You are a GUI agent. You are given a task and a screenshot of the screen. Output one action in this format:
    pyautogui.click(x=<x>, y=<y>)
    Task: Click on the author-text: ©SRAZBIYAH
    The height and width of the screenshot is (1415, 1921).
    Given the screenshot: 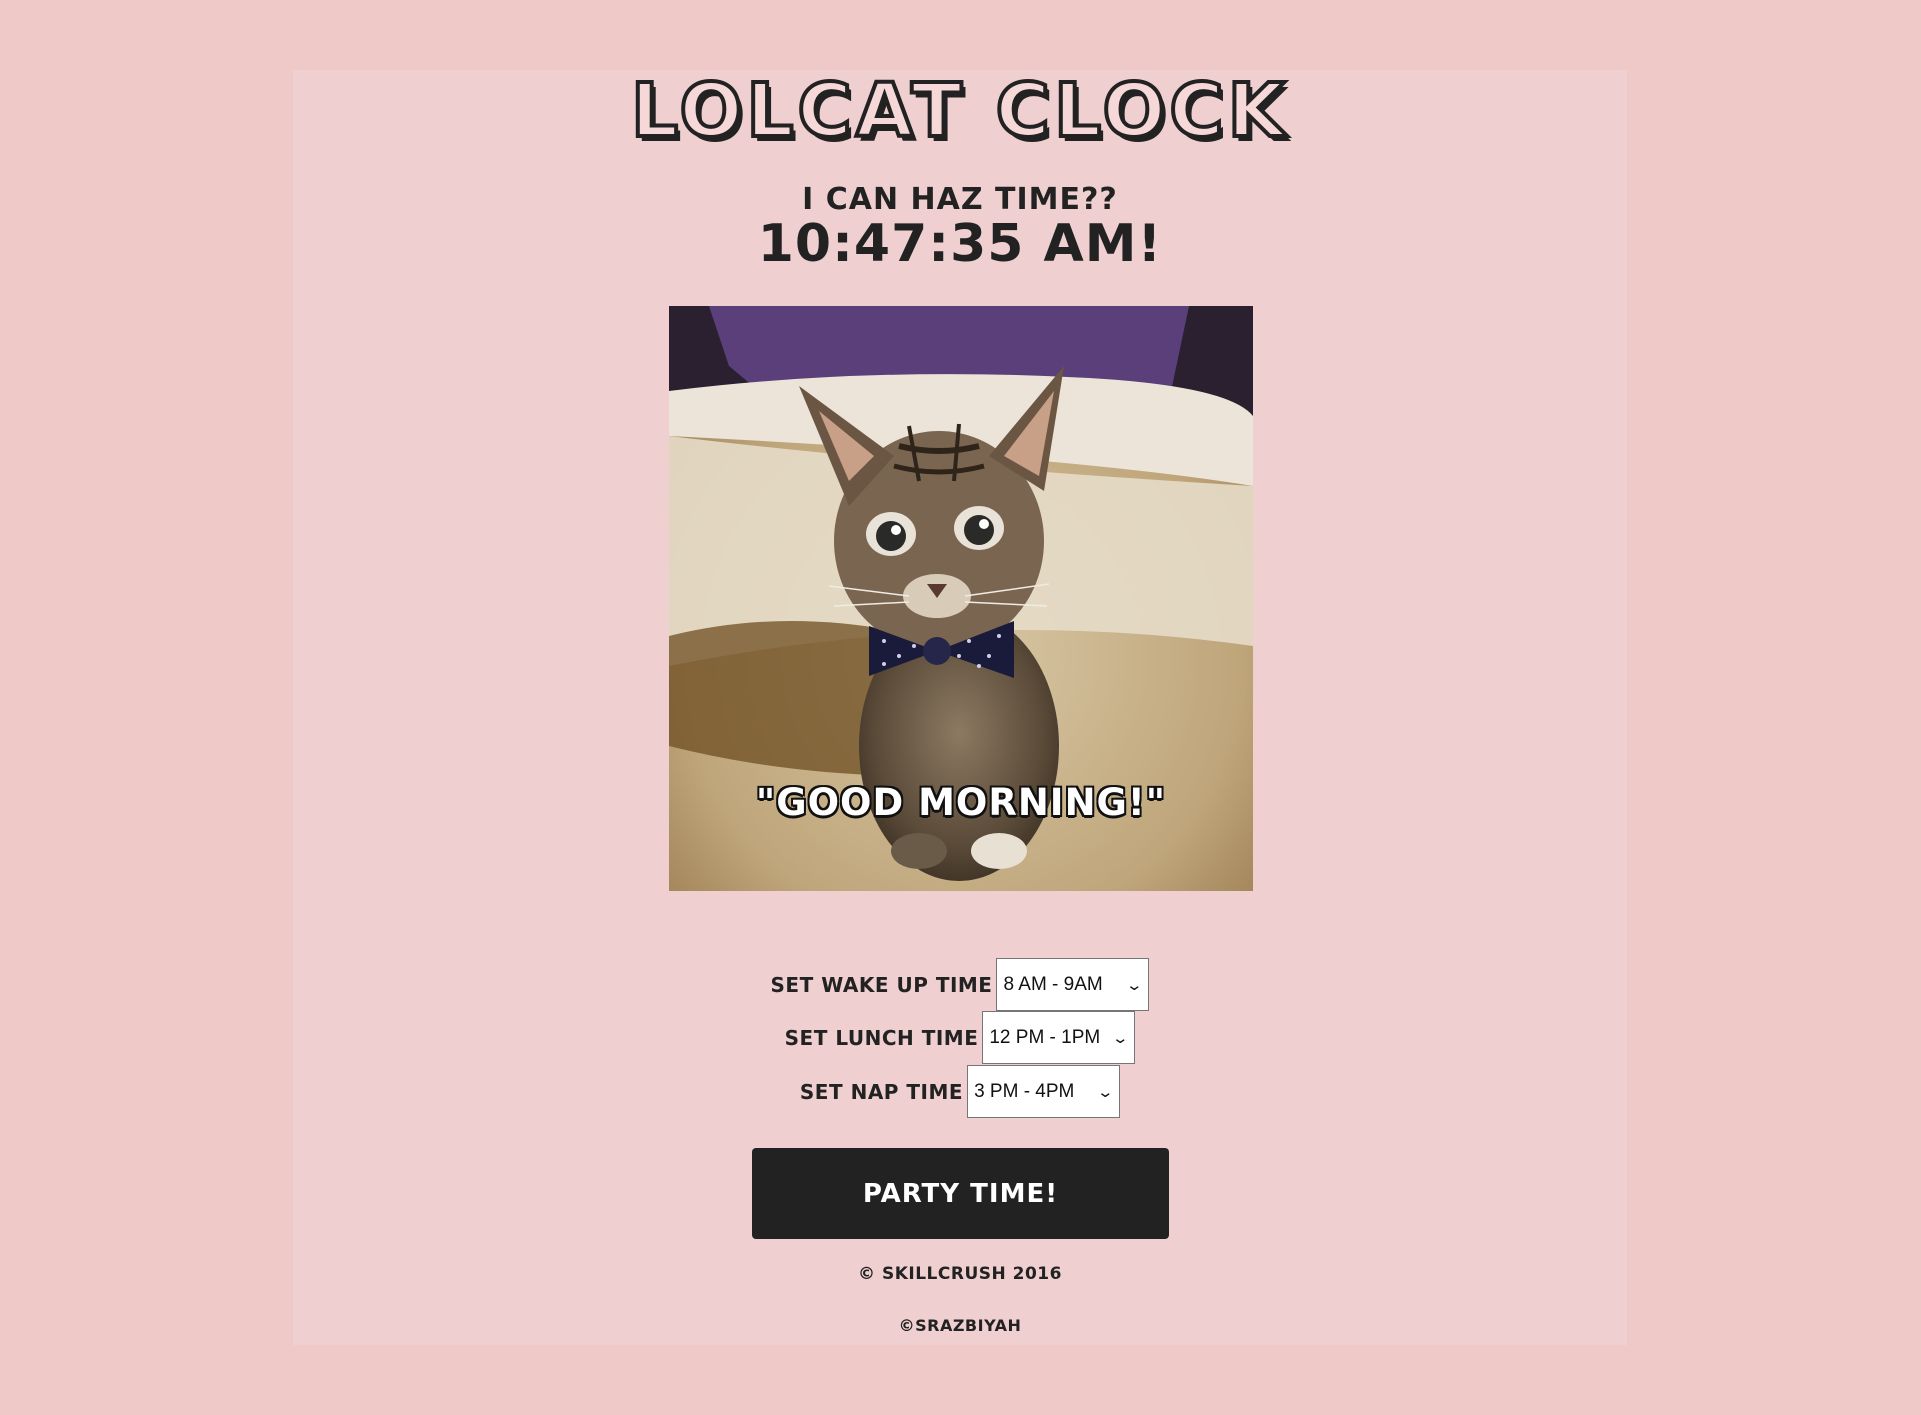 What is the action you would take?
    pyautogui.click(x=960, y=1325)
    